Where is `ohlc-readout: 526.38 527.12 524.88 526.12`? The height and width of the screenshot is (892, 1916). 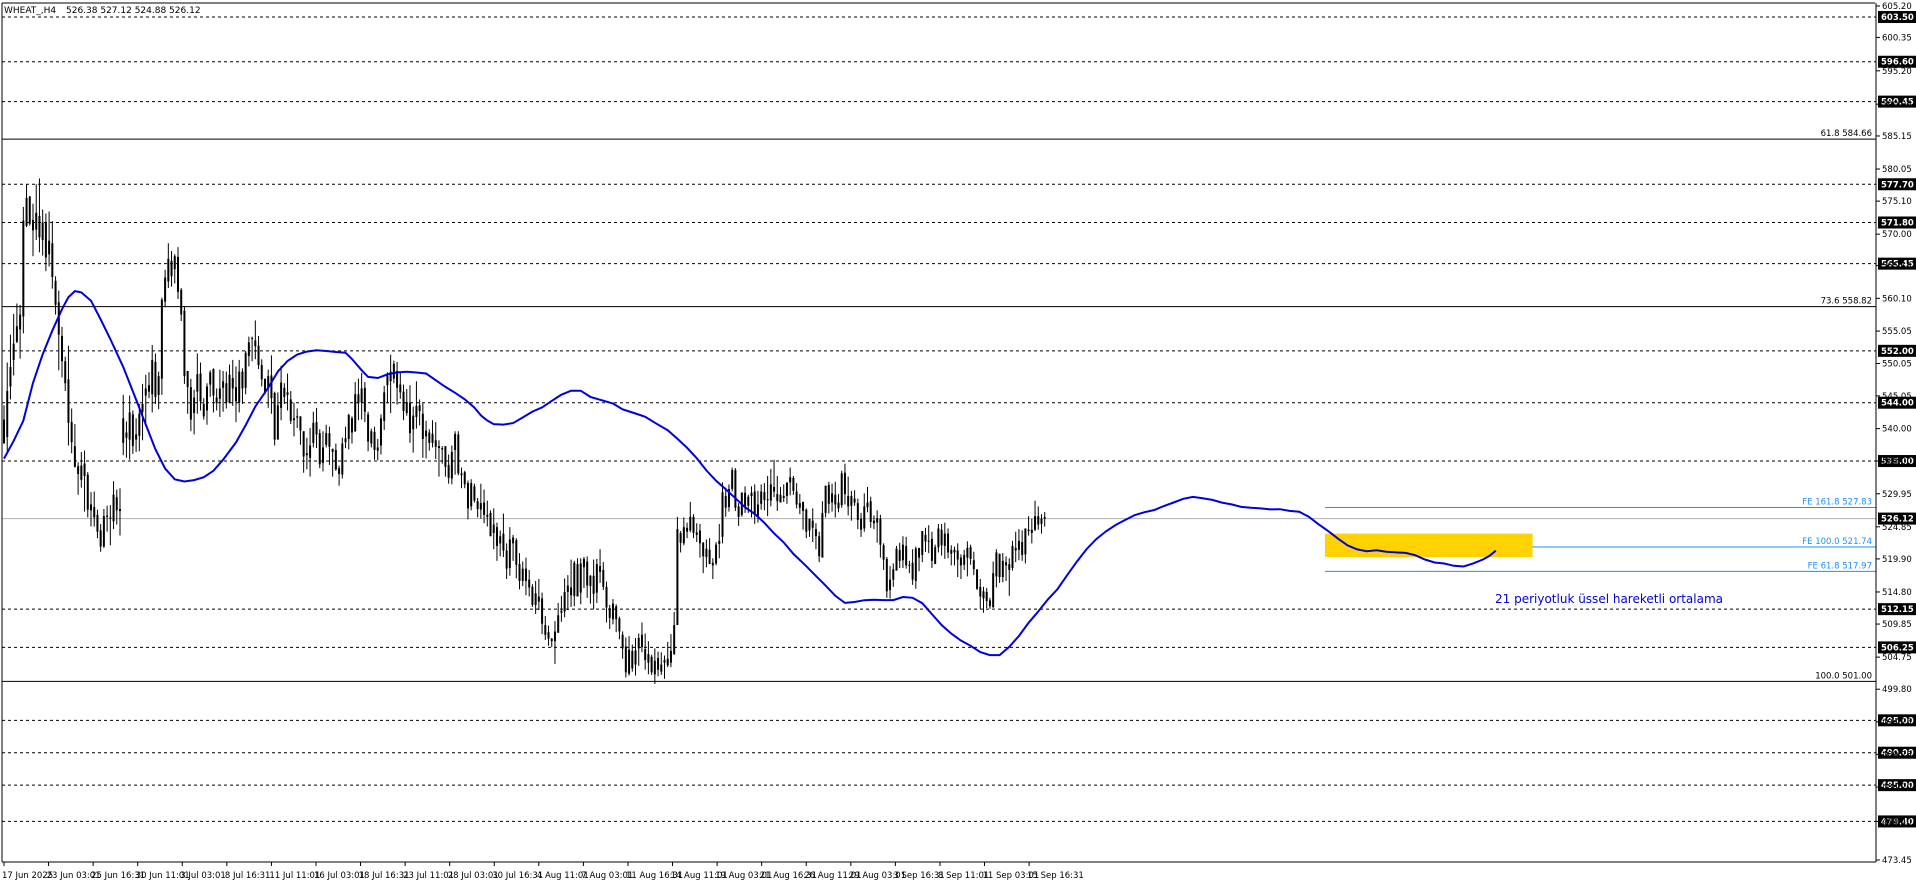
ohlc-readout: 526.38 527.12 524.88 526.12 is located at coordinates (133, 11).